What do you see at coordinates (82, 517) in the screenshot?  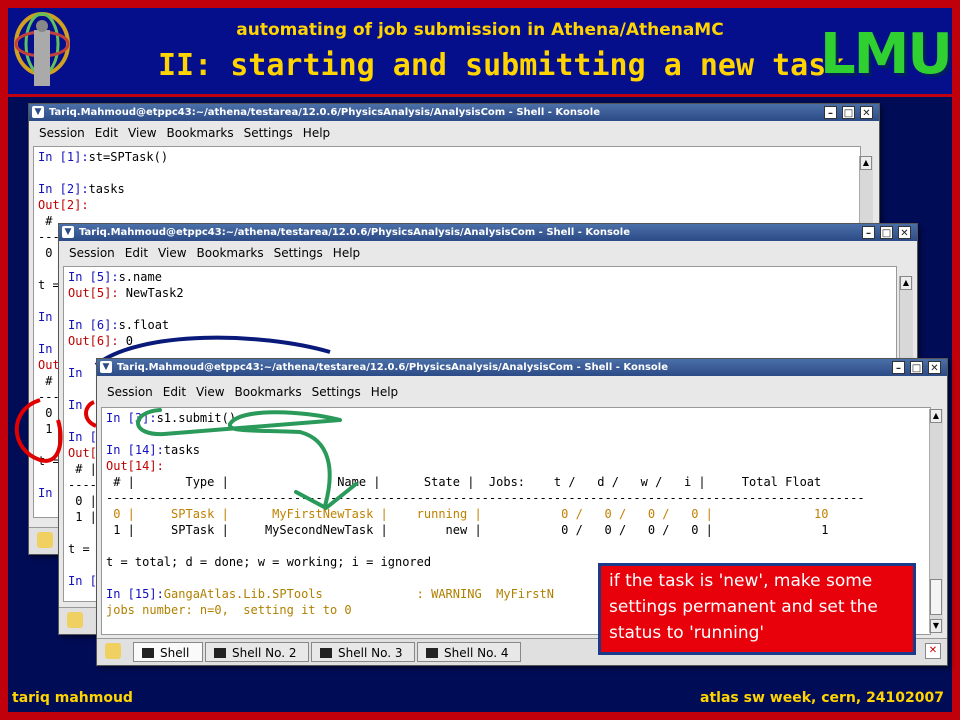 I see `prompt: 1 |` at bounding box center [82, 517].